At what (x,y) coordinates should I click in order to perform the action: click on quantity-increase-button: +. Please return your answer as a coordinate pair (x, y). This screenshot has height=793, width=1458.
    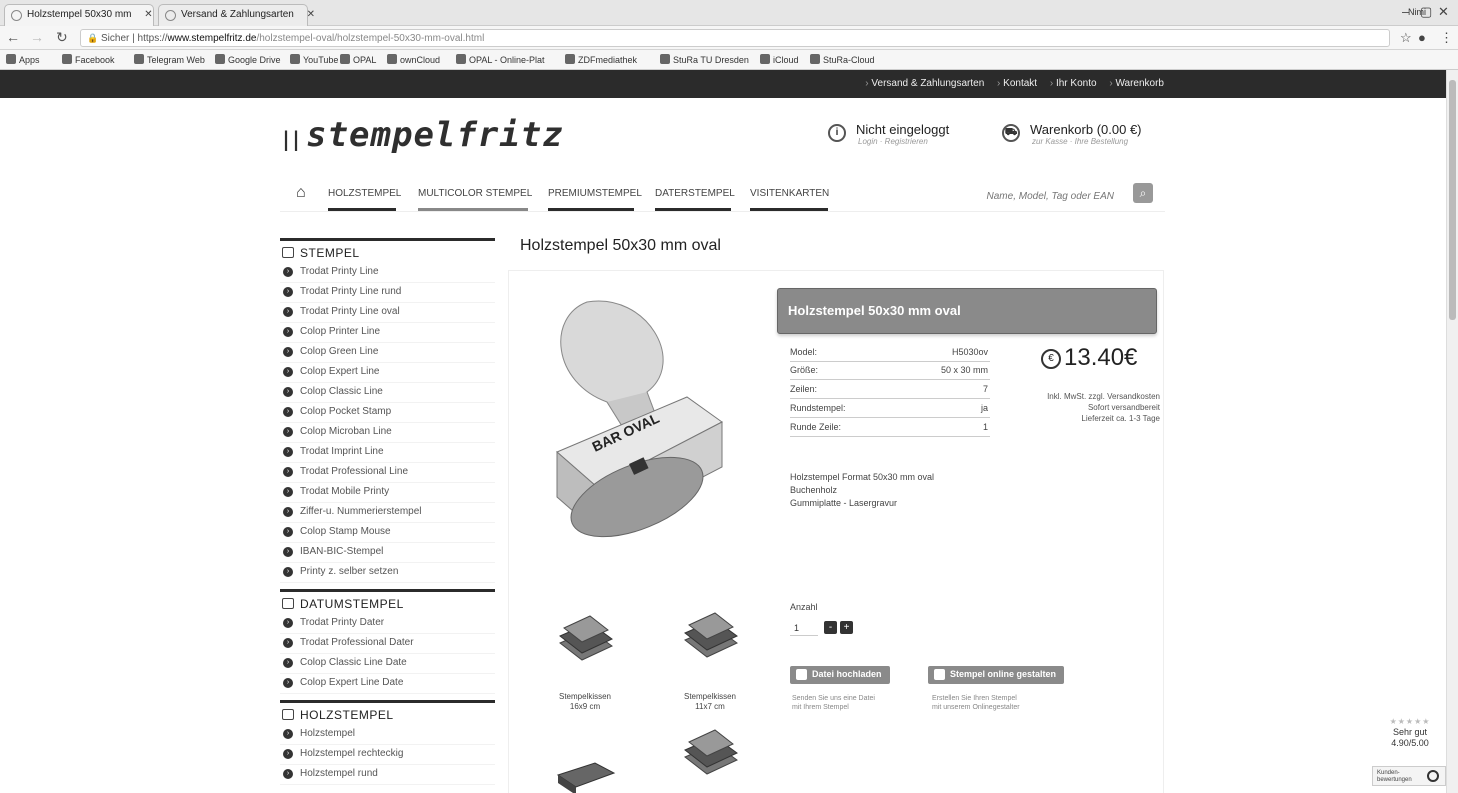
    Looking at the image, I should click on (846, 627).